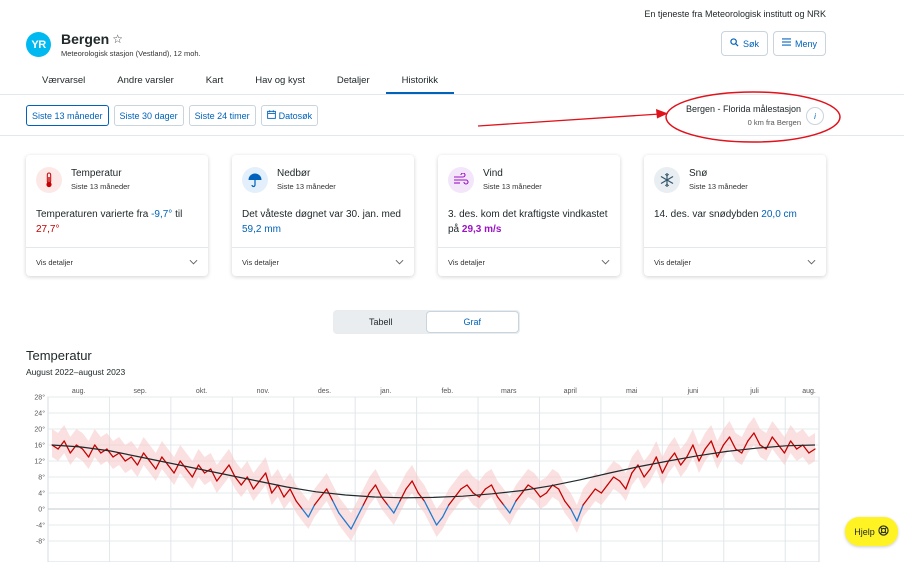 The height and width of the screenshot is (562, 904). I want to click on menu-label: Meny, so click(806, 43).